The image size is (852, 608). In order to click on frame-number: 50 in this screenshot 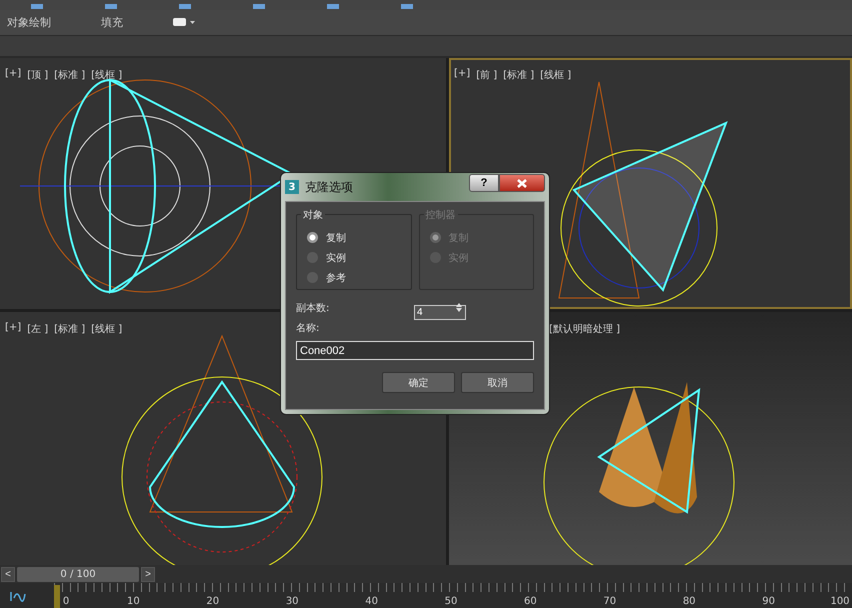, I will do `click(451, 601)`.